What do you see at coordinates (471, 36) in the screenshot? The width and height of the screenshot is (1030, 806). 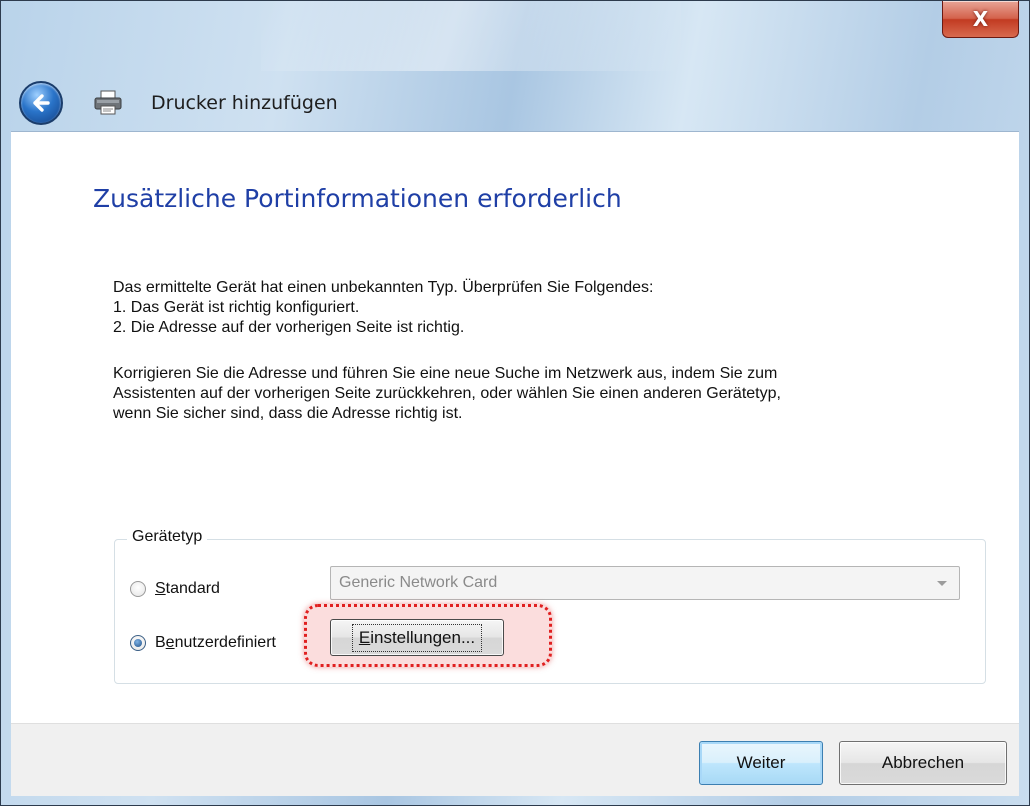 I see `titlebar-glass` at bounding box center [471, 36].